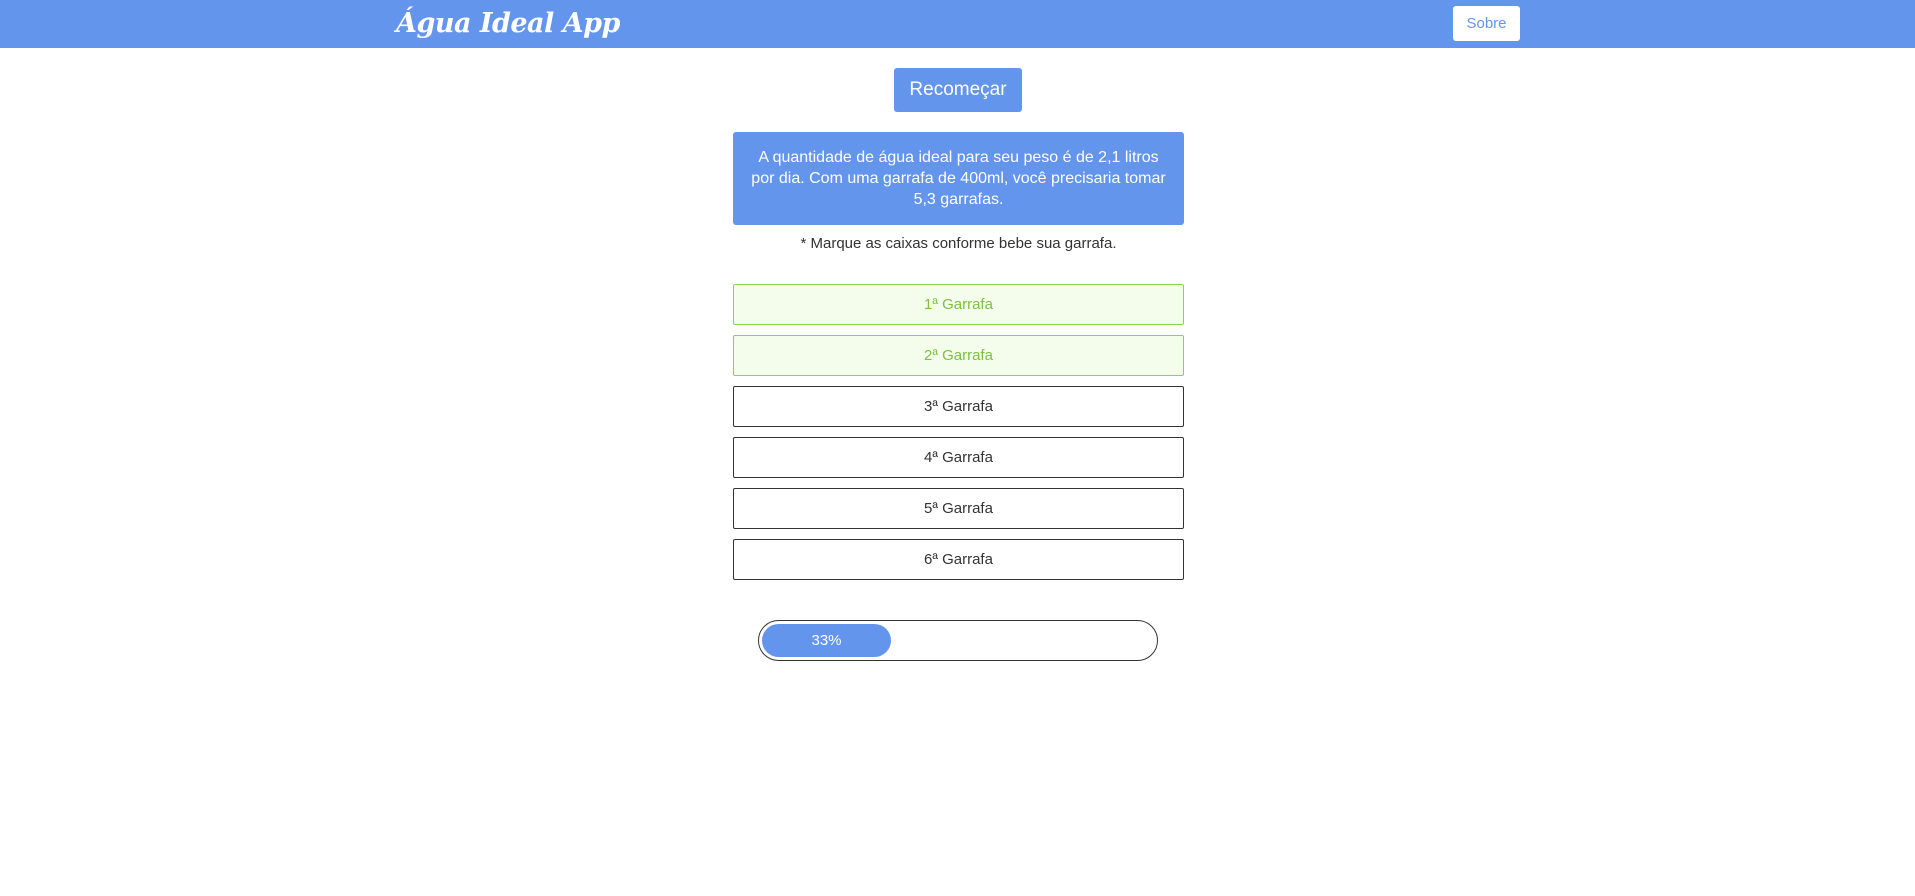  What do you see at coordinates (508, 24) in the screenshot?
I see `app-logo: Água Ideal App` at bounding box center [508, 24].